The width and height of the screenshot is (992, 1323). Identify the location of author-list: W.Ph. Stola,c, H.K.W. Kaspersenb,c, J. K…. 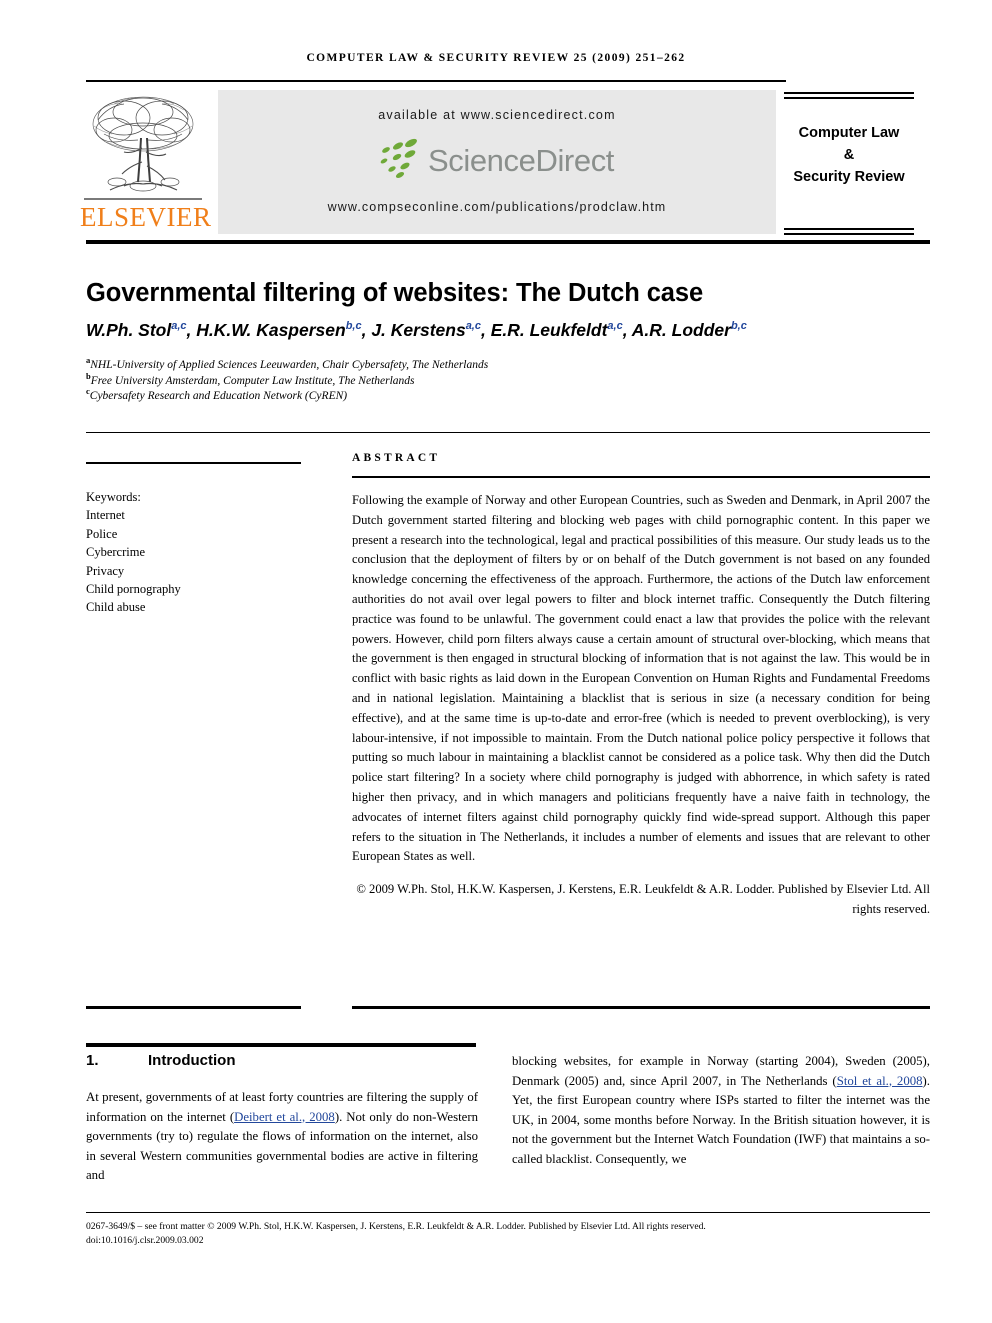
(416, 330).